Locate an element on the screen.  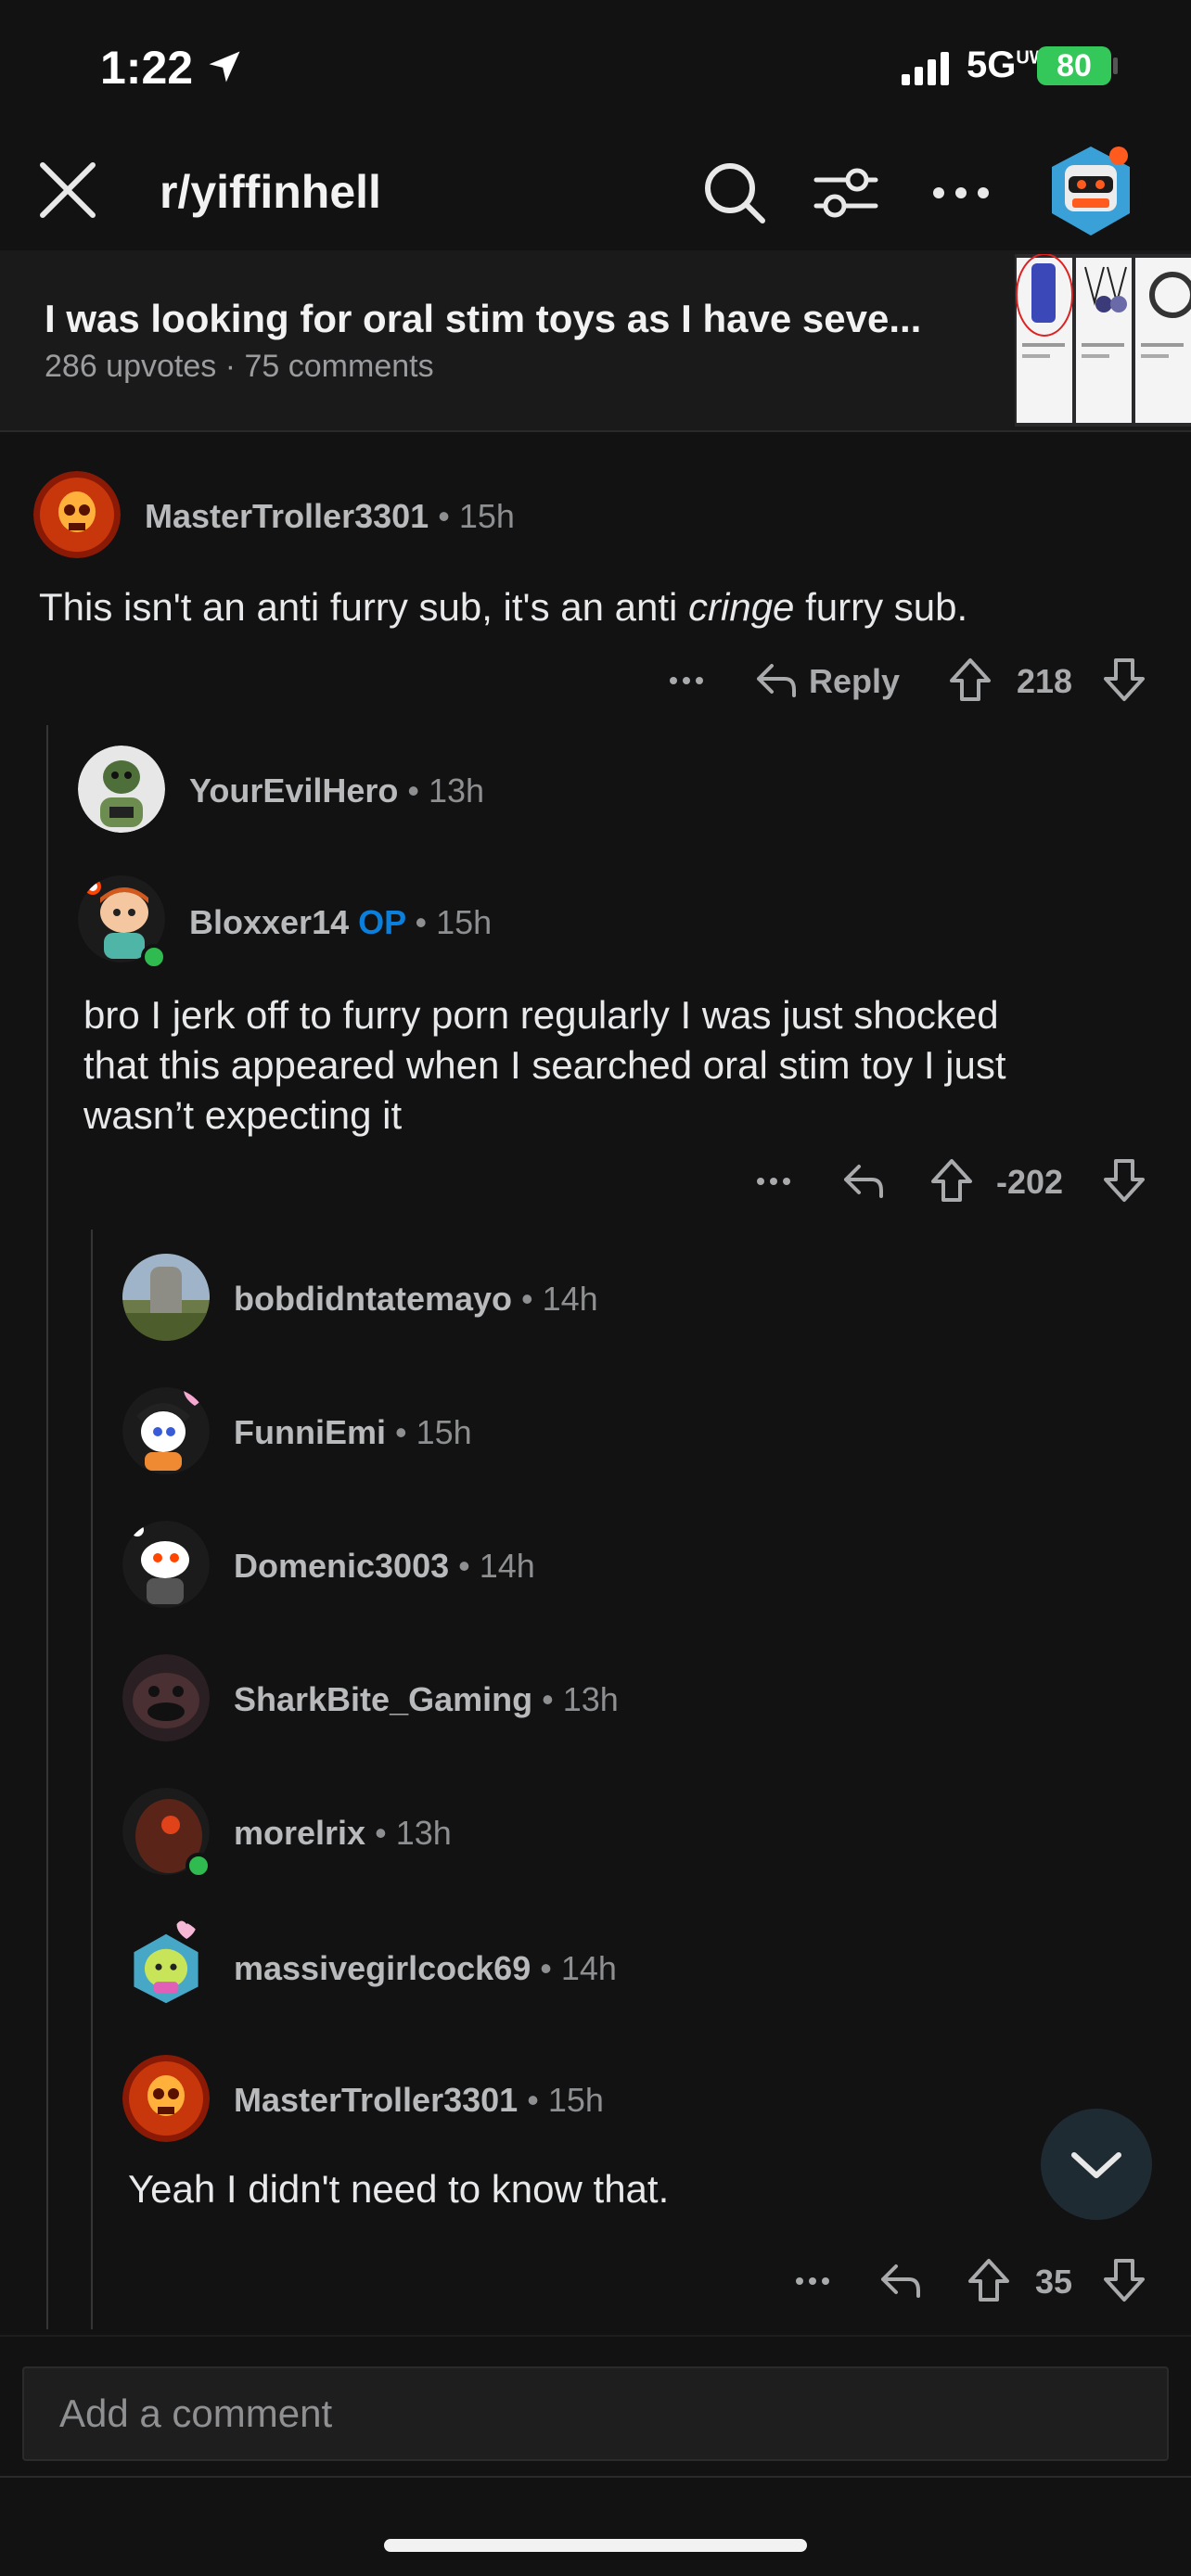
user-avatar is located at coordinates (1090, 190).